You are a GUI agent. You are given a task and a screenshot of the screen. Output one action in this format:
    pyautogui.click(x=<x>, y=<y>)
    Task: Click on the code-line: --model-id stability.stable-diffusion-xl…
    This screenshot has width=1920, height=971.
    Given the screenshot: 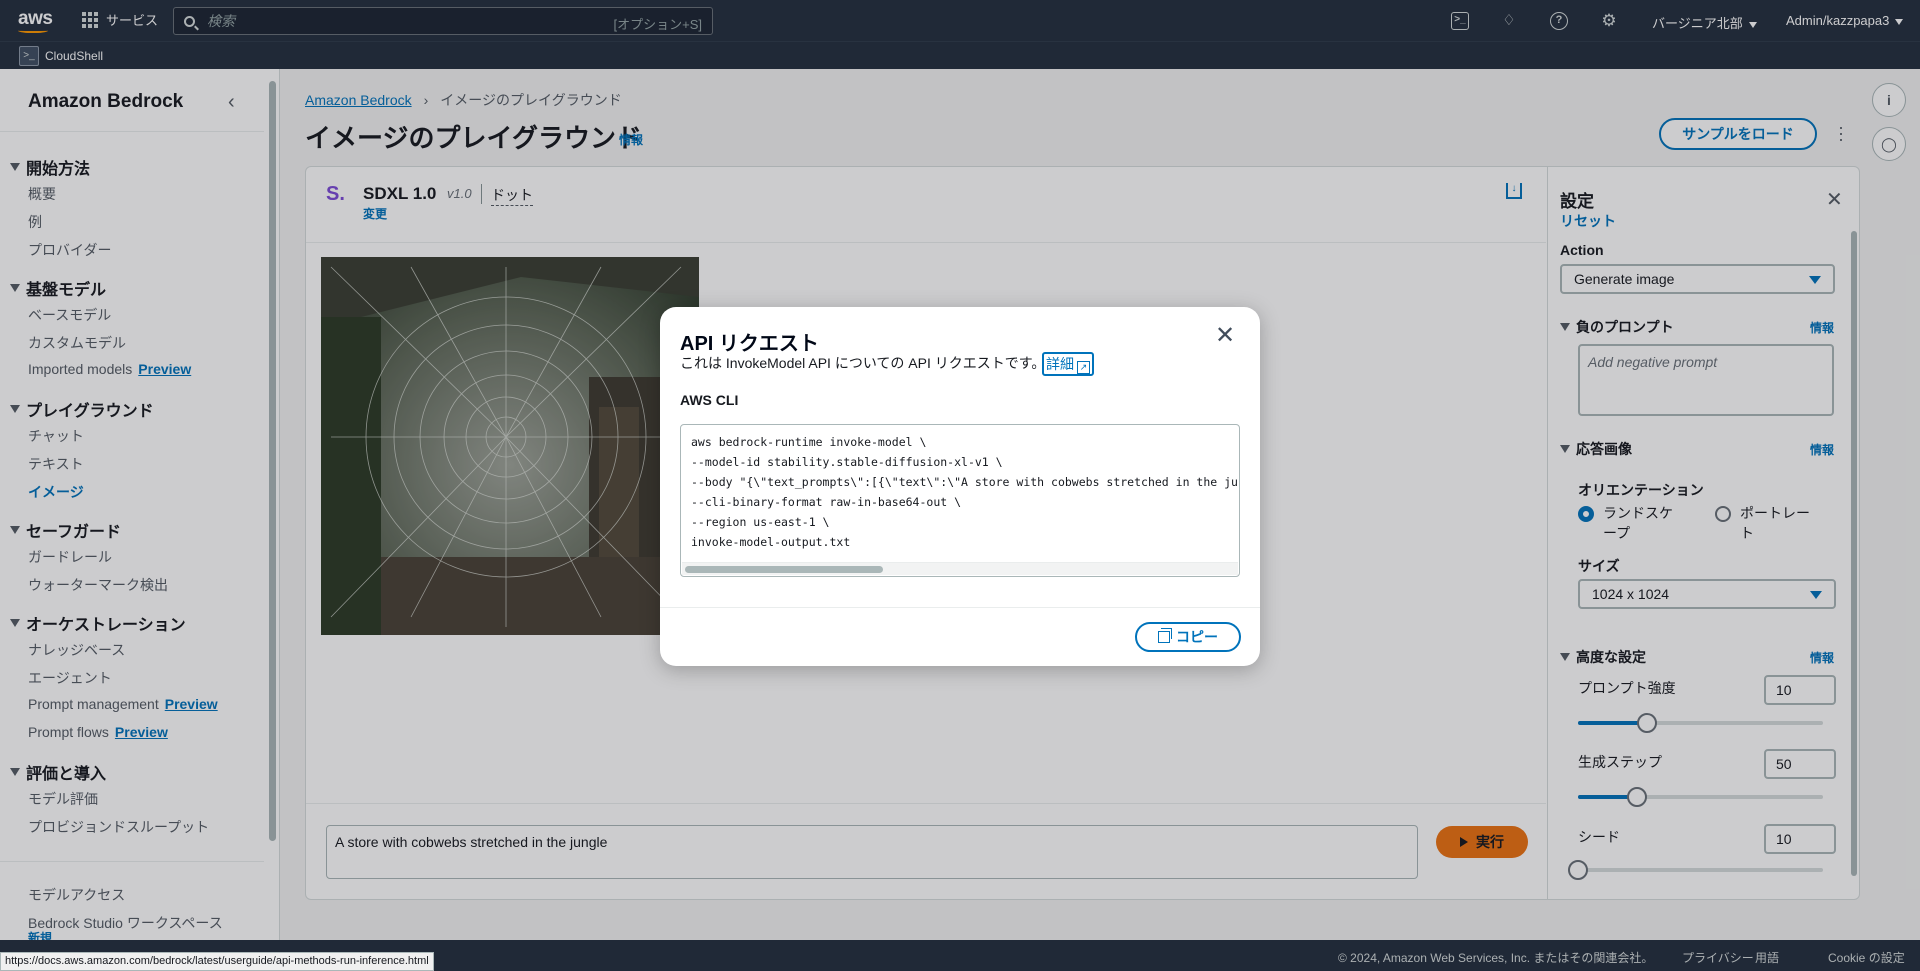 What is the action you would take?
    pyautogui.click(x=847, y=462)
    